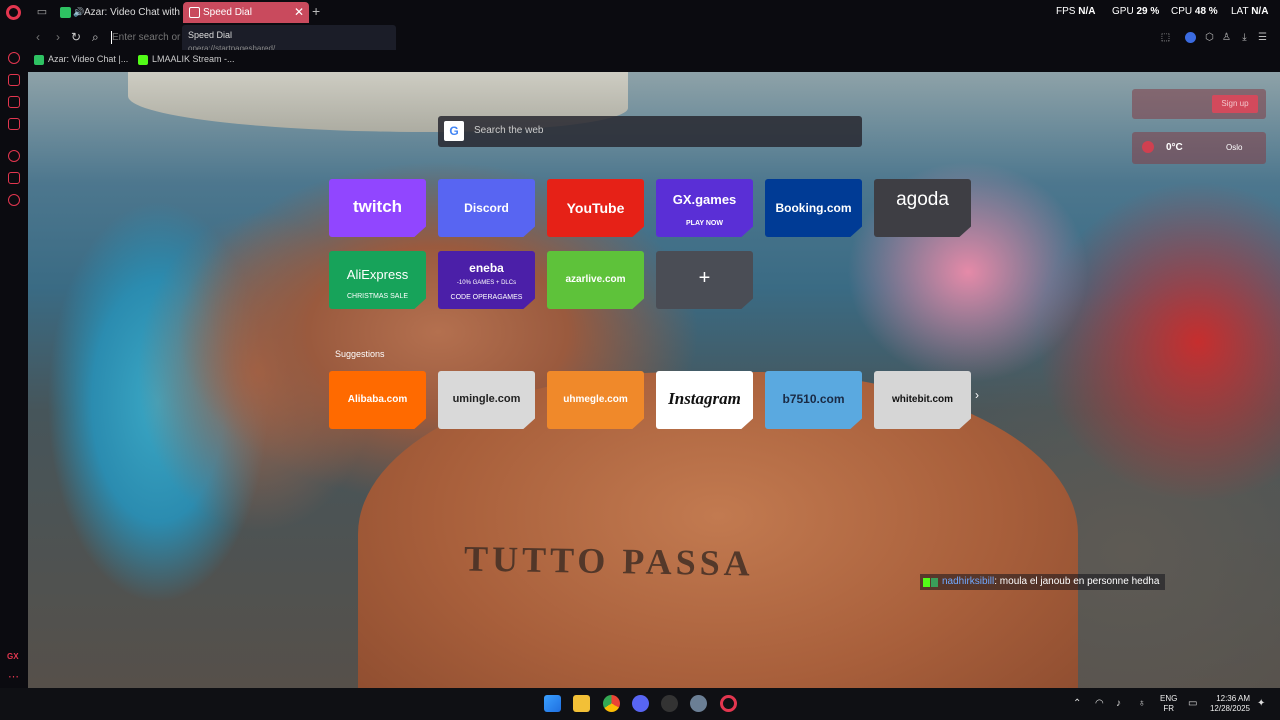 This screenshot has height=720, width=1280. Describe the element at coordinates (728, 703) in the screenshot. I see `opera-gx-taskbar-icon` at that location.